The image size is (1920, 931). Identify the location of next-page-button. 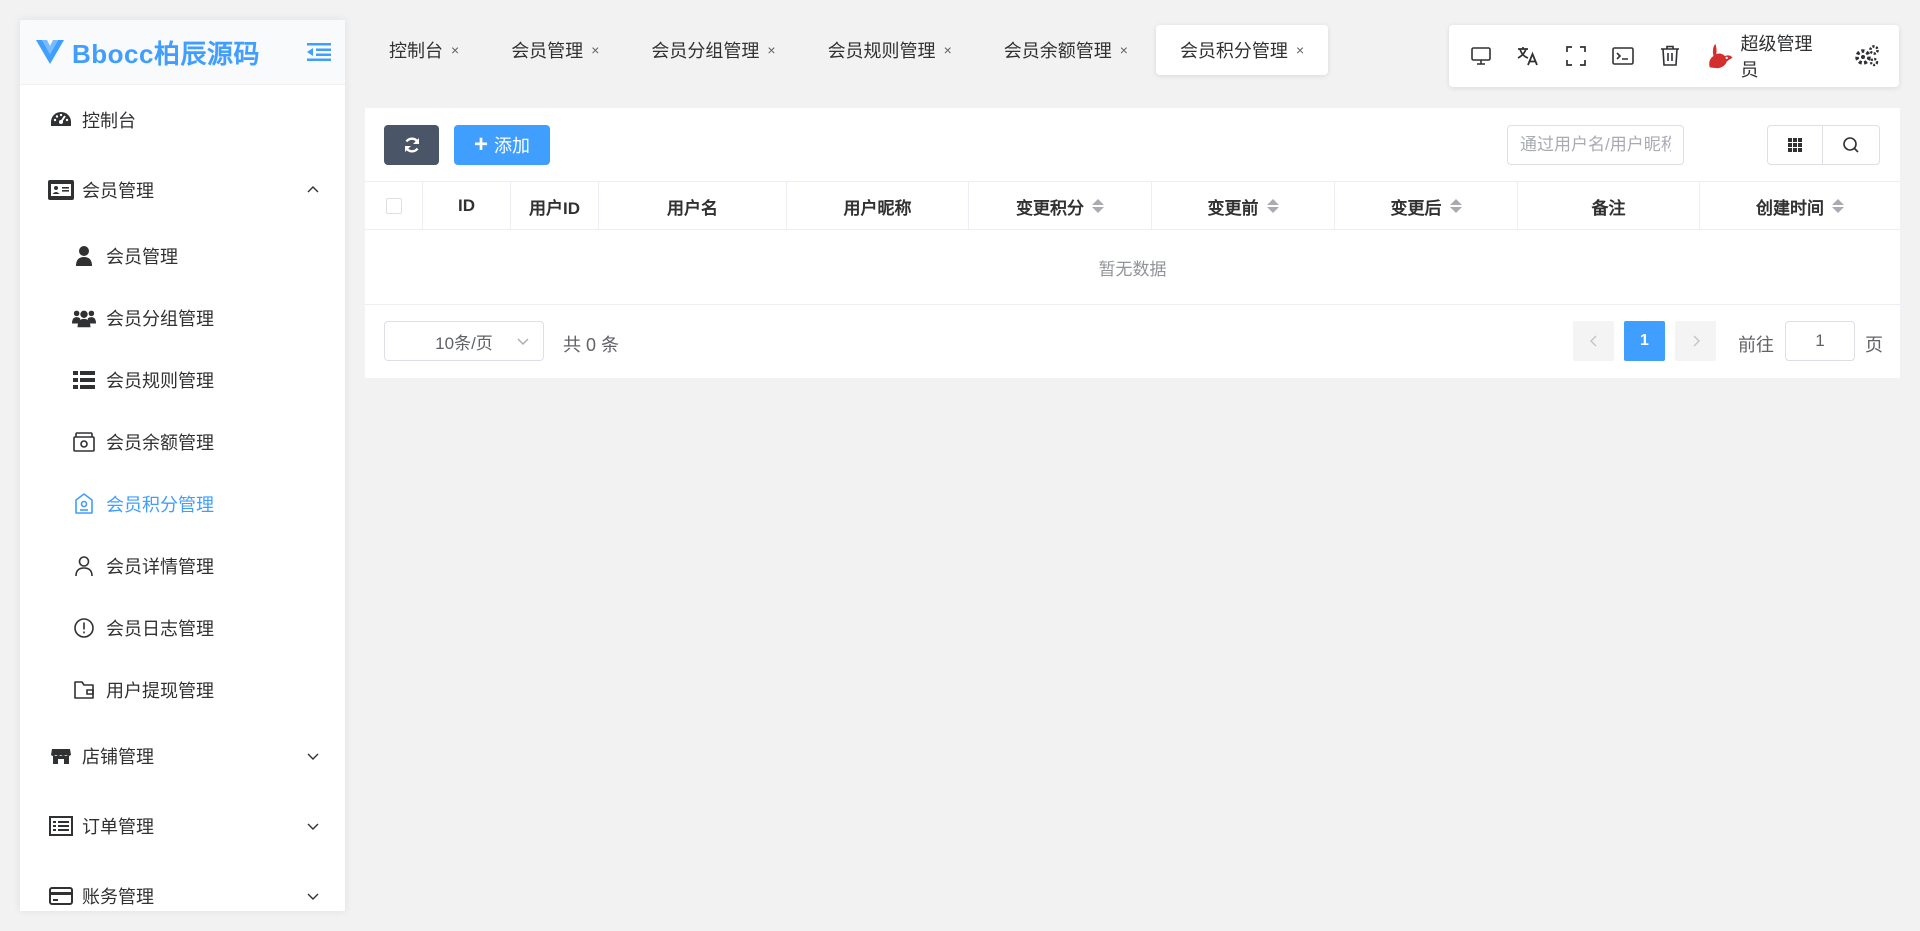
(1695, 341).